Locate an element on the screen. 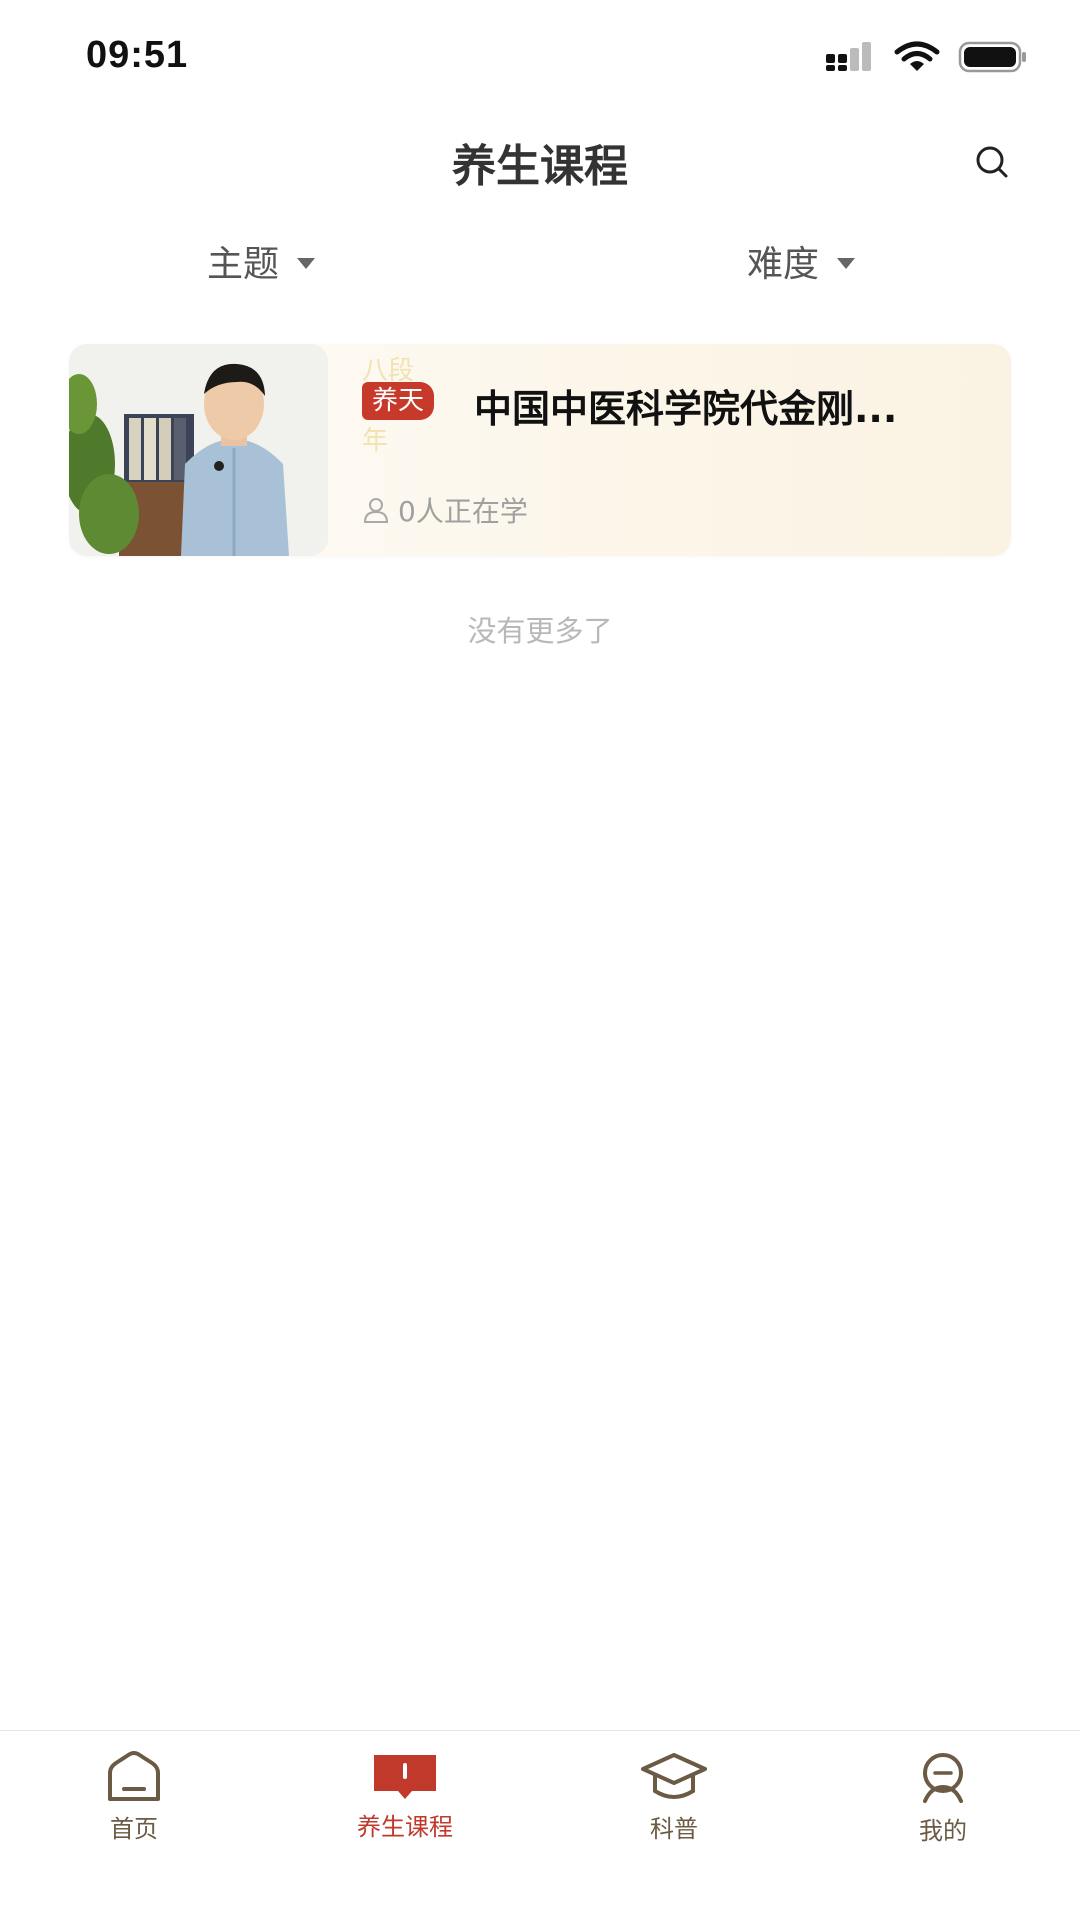  course-tag-overflow-bottom: 年 is located at coordinates (375, 441).